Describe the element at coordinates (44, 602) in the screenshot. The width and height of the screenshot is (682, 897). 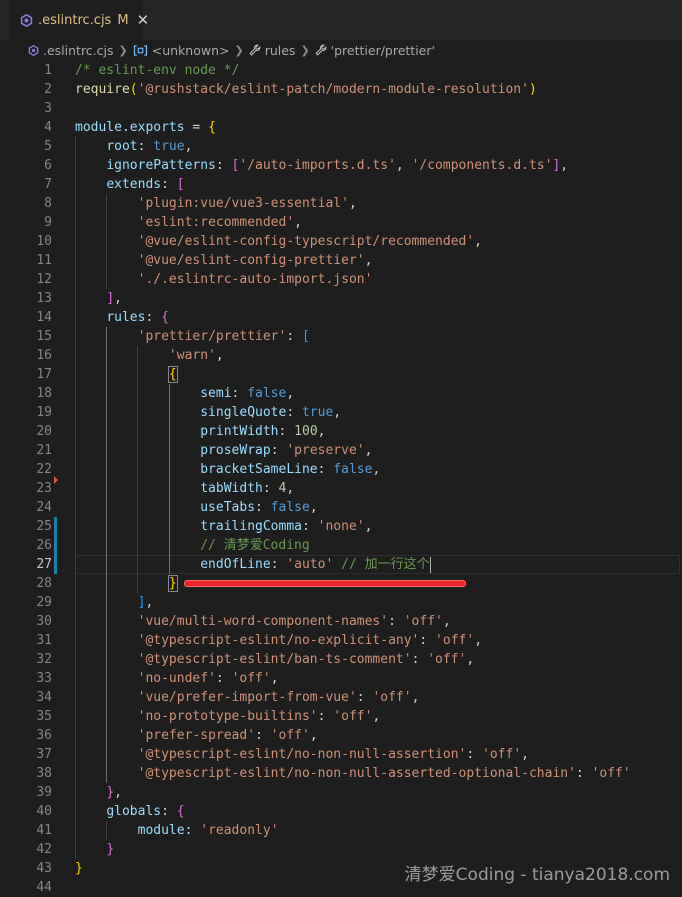
I see `line-number: 29` at that location.